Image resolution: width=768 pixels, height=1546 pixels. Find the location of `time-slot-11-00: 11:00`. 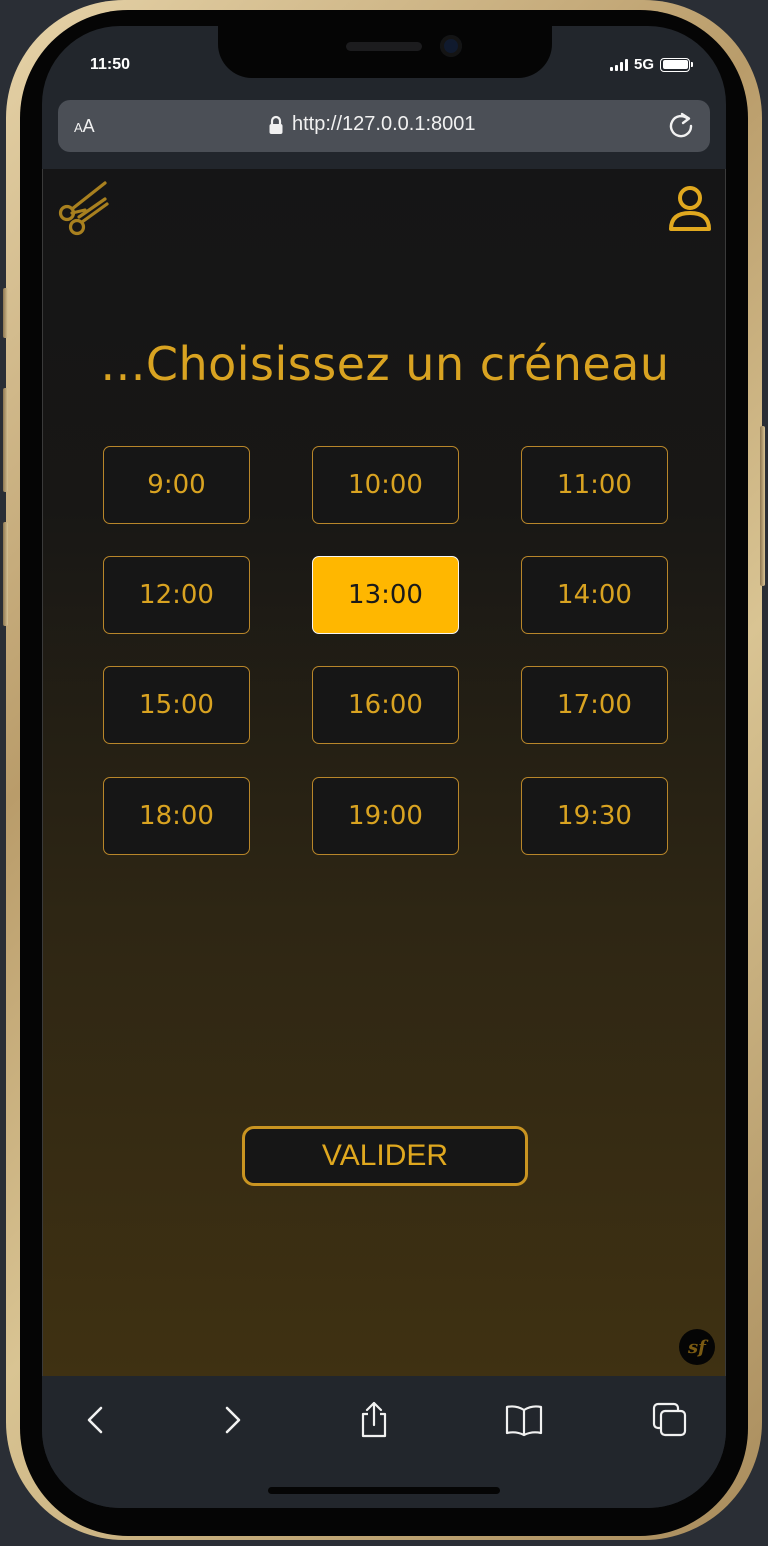

time-slot-11-00: 11:00 is located at coordinates (594, 485).